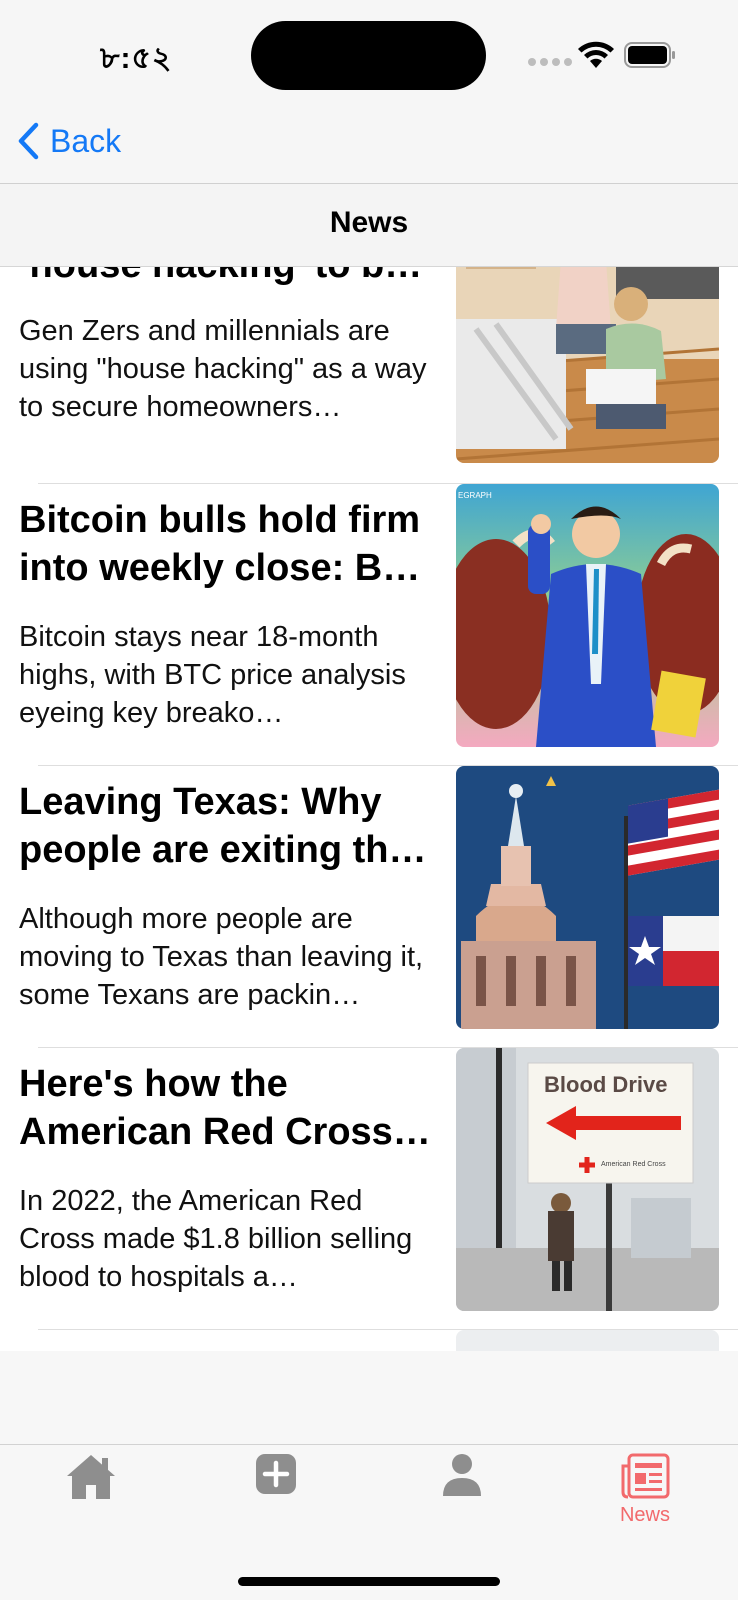 The height and width of the screenshot is (1600, 738). I want to click on back-button: Back, so click(68, 141).